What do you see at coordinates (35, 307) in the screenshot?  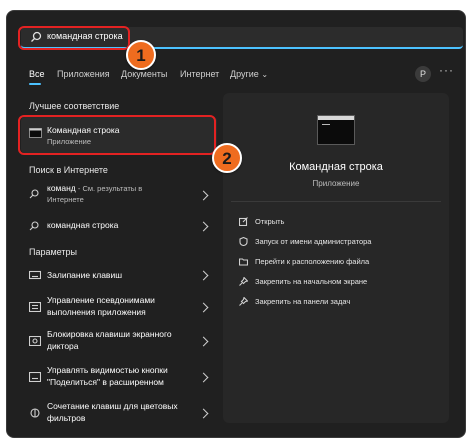 I see `app-list-icon` at bounding box center [35, 307].